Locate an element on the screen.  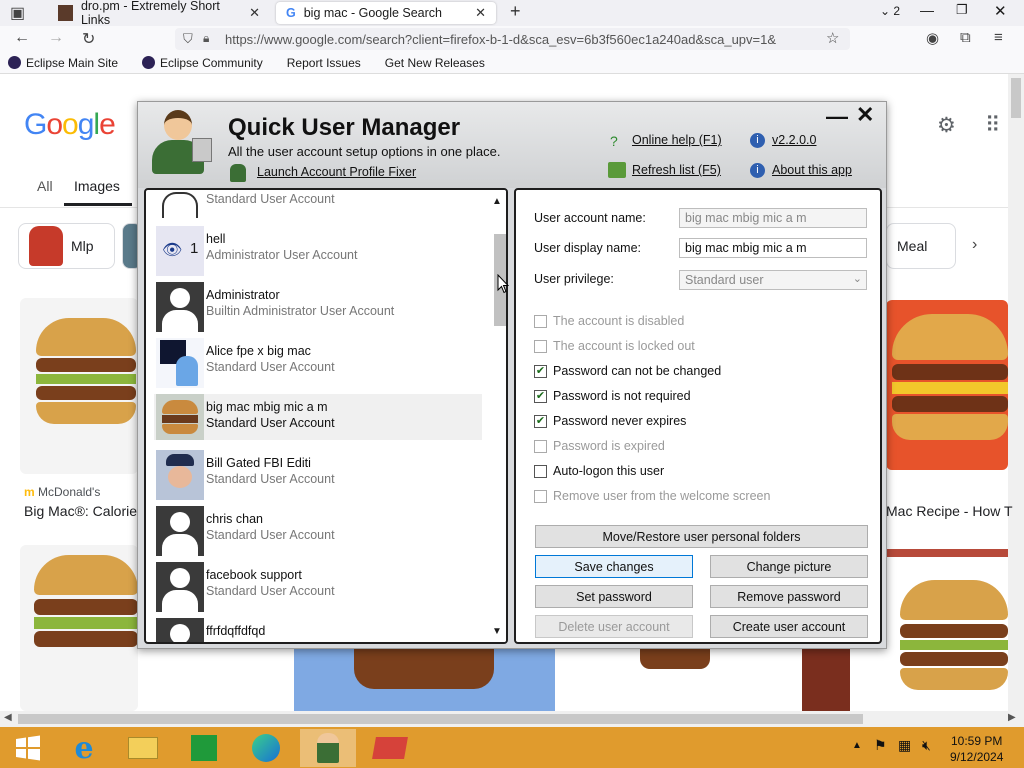
user-list-item: chris chan Standard User Account is located at coordinates (318, 531).